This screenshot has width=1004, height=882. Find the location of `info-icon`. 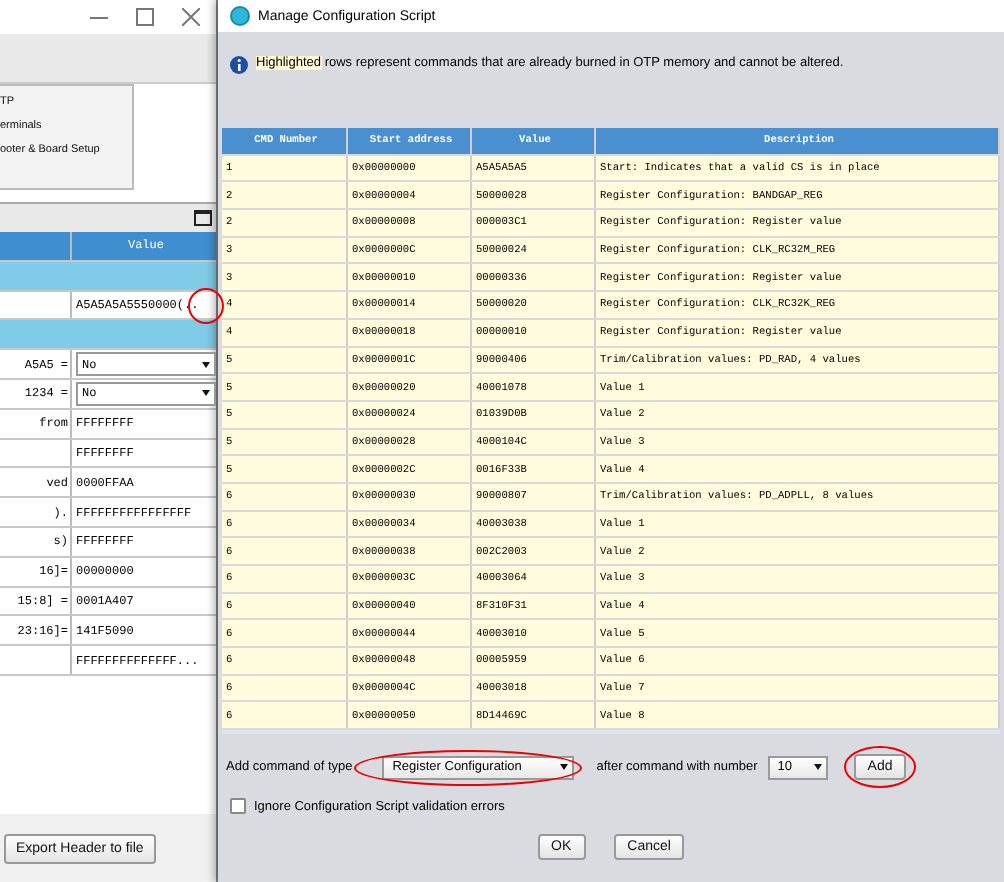

info-icon is located at coordinates (239, 65).